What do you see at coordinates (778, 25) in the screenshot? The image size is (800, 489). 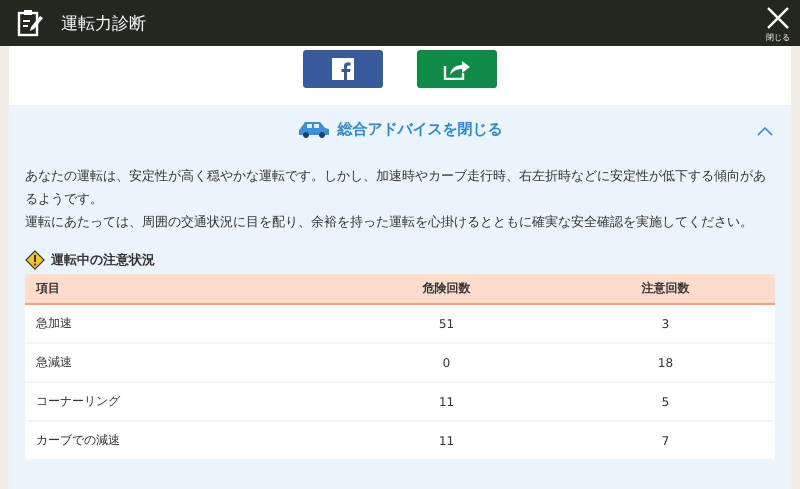 I see `close-button: 閉じる` at bounding box center [778, 25].